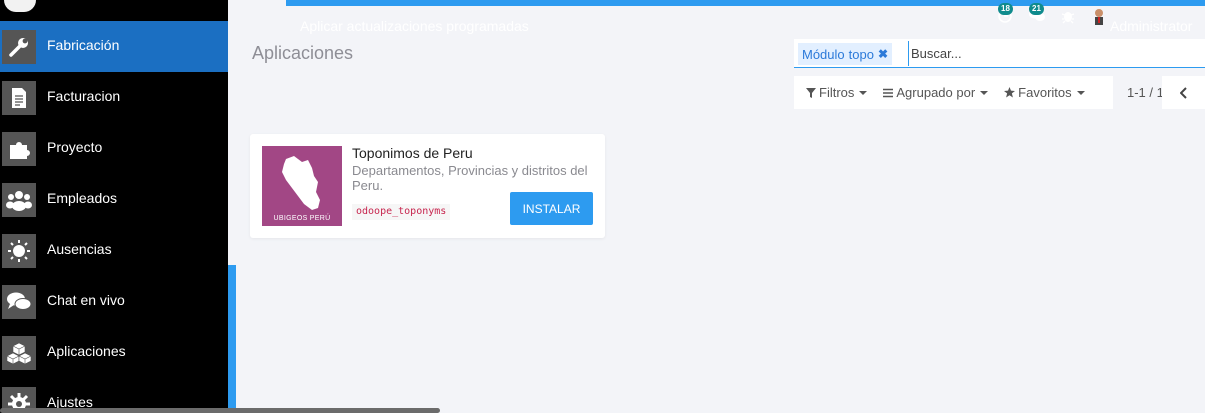 This screenshot has width=1205, height=413. What do you see at coordinates (823, 54) in the screenshot?
I see `facet-field-label: Módulo` at bounding box center [823, 54].